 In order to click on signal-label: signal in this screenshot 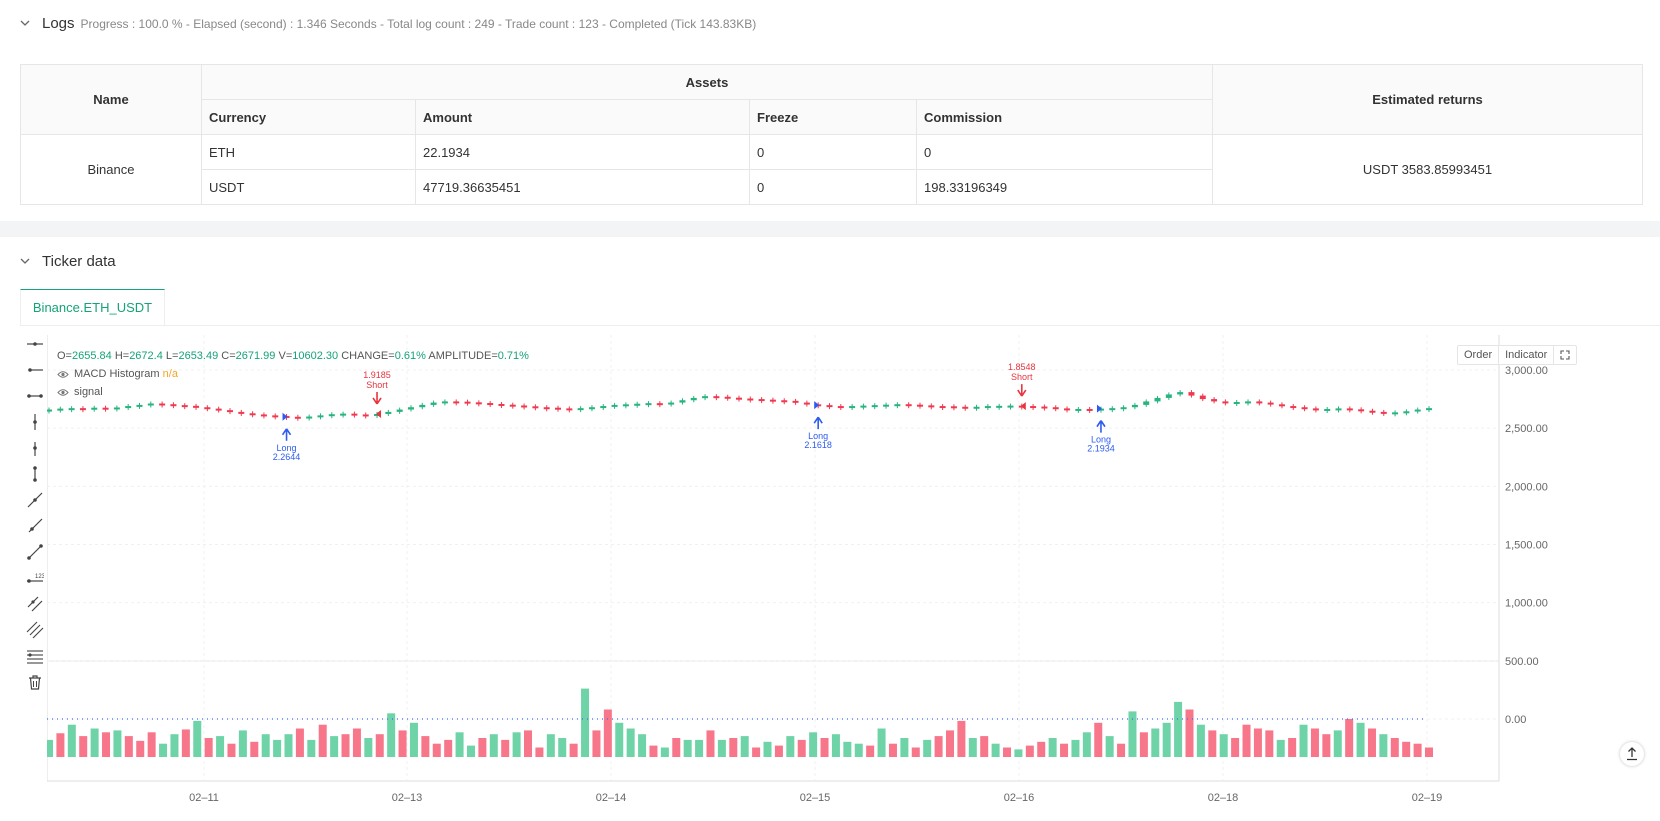, I will do `click(88, 392)`.